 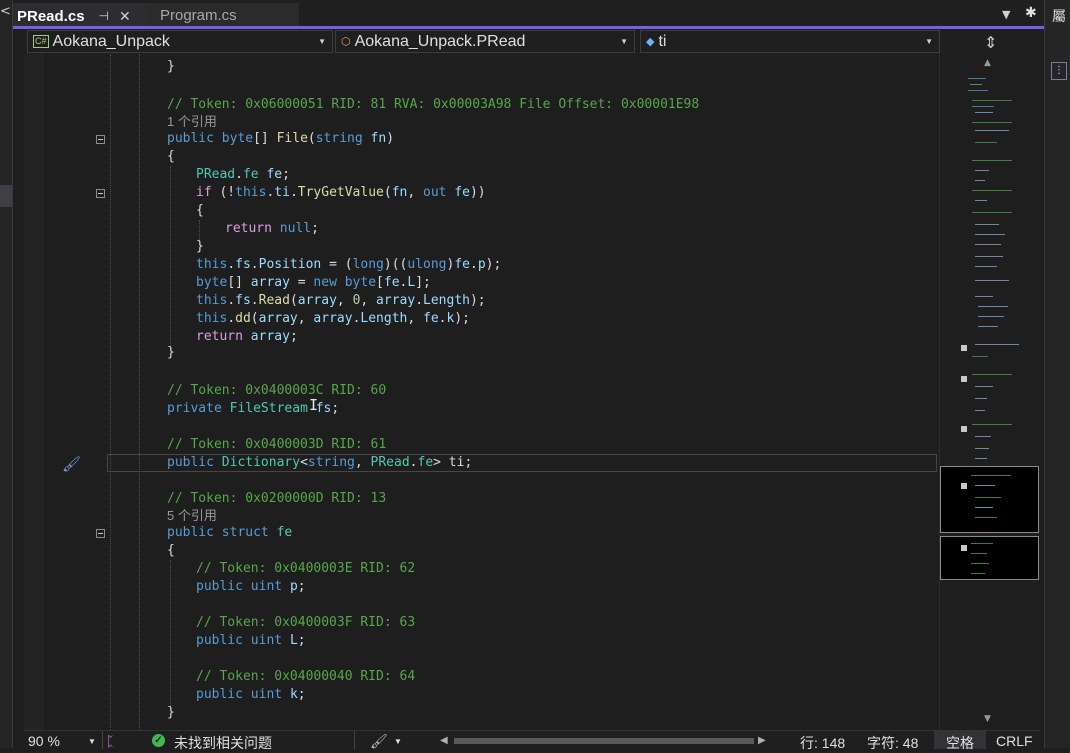 What do you see at coordinates (990, 42) in the screenshot?
I see `split-editor-icon: ⇕` at bounding box center [990, 42].